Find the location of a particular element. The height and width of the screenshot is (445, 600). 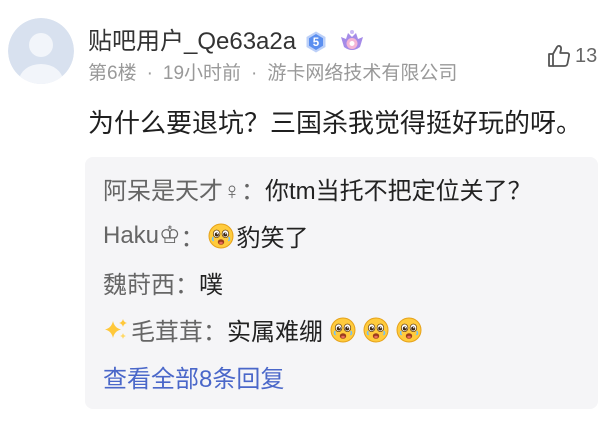

author-row: 贴吧用户_Qe63a2a 5 is located at coordinates (227, 42).